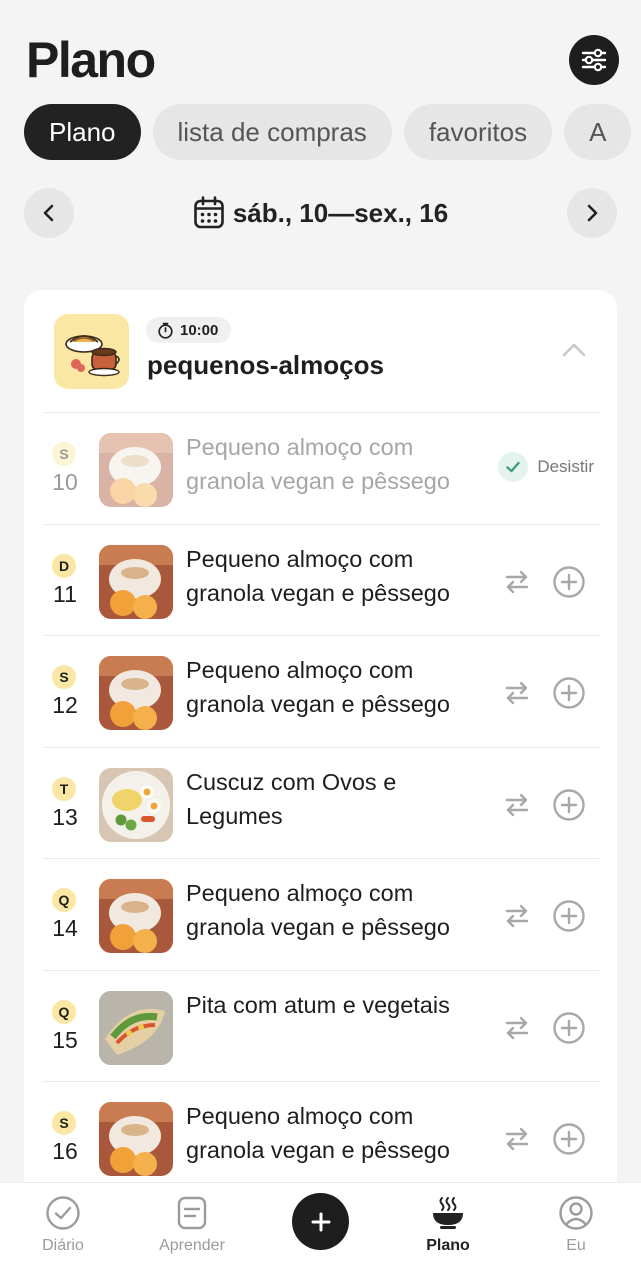 The image size is (641, 1280). I want to click on day-number: 12, so click(65, 705).